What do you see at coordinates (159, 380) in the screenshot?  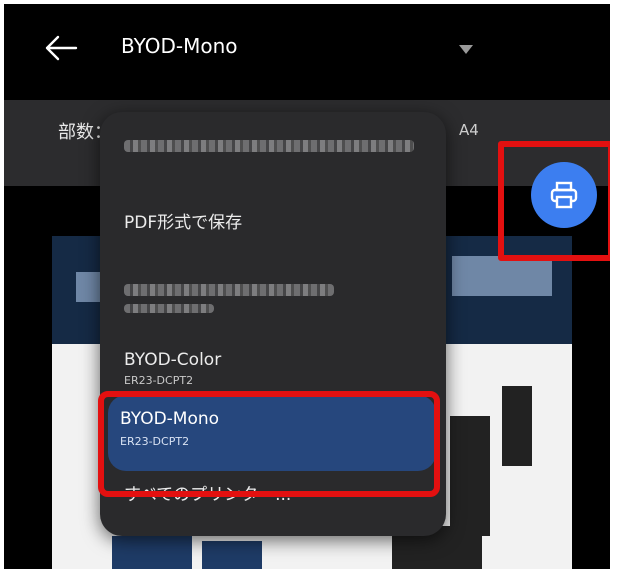 I see `printer-item-sub: ER23-DCPT2` at bounding box center [159, 380].